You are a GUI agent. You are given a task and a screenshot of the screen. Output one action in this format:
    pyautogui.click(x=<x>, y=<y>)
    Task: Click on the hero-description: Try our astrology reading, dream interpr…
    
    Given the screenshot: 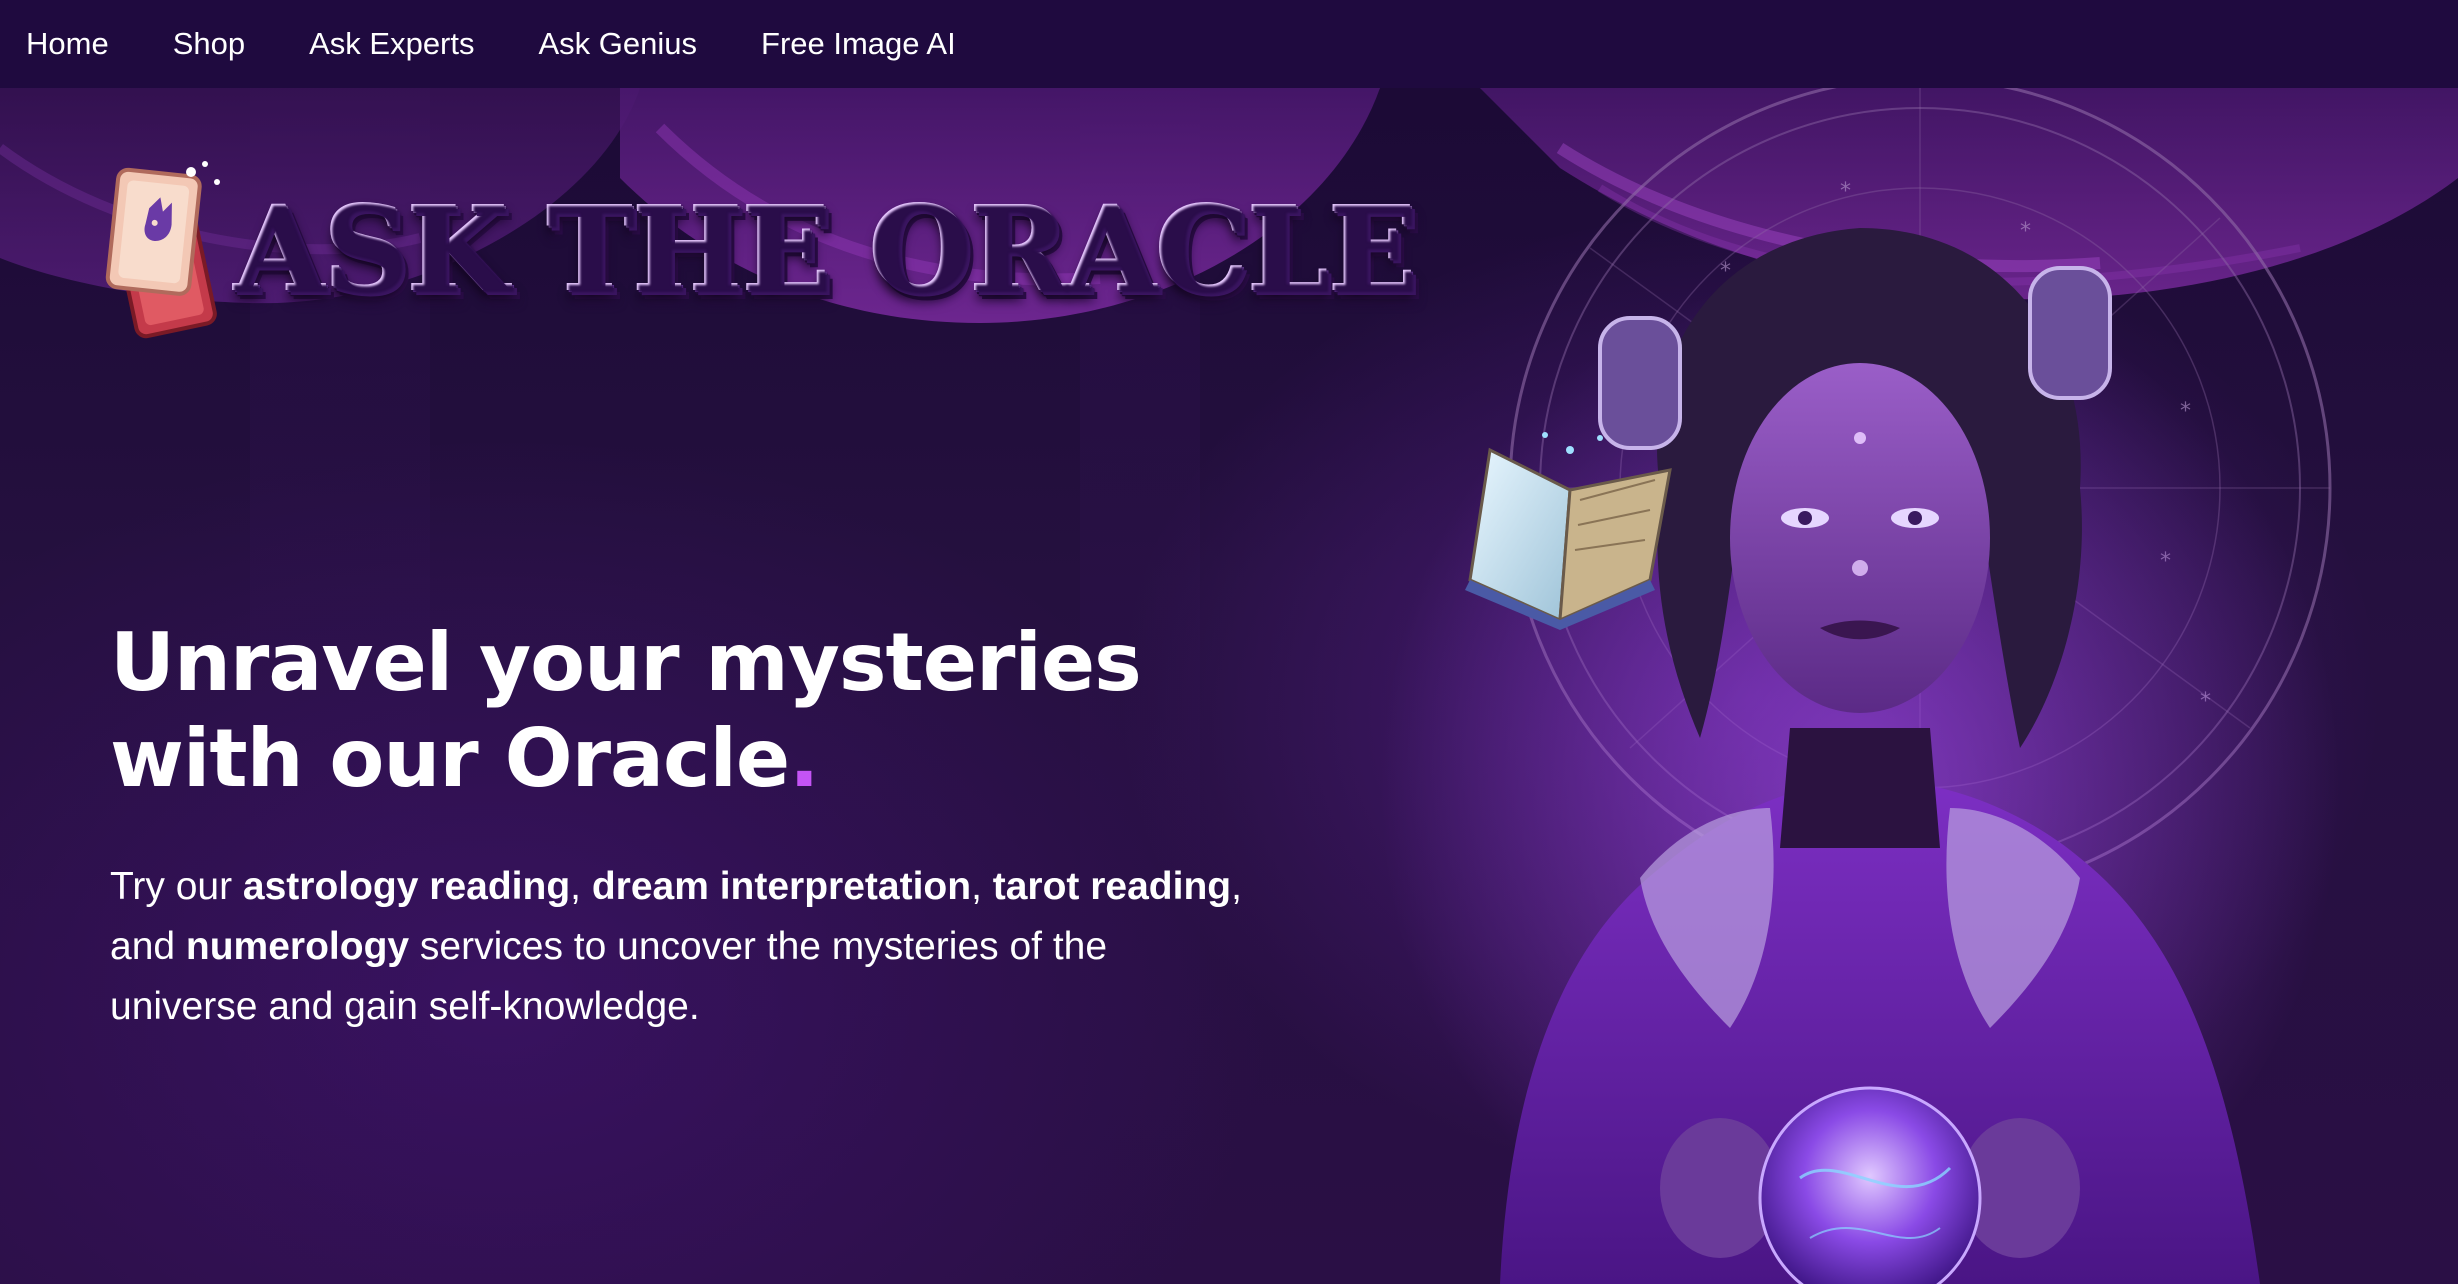 What is the action you would take?
    pyautogui.click(x=685, y=947)
    